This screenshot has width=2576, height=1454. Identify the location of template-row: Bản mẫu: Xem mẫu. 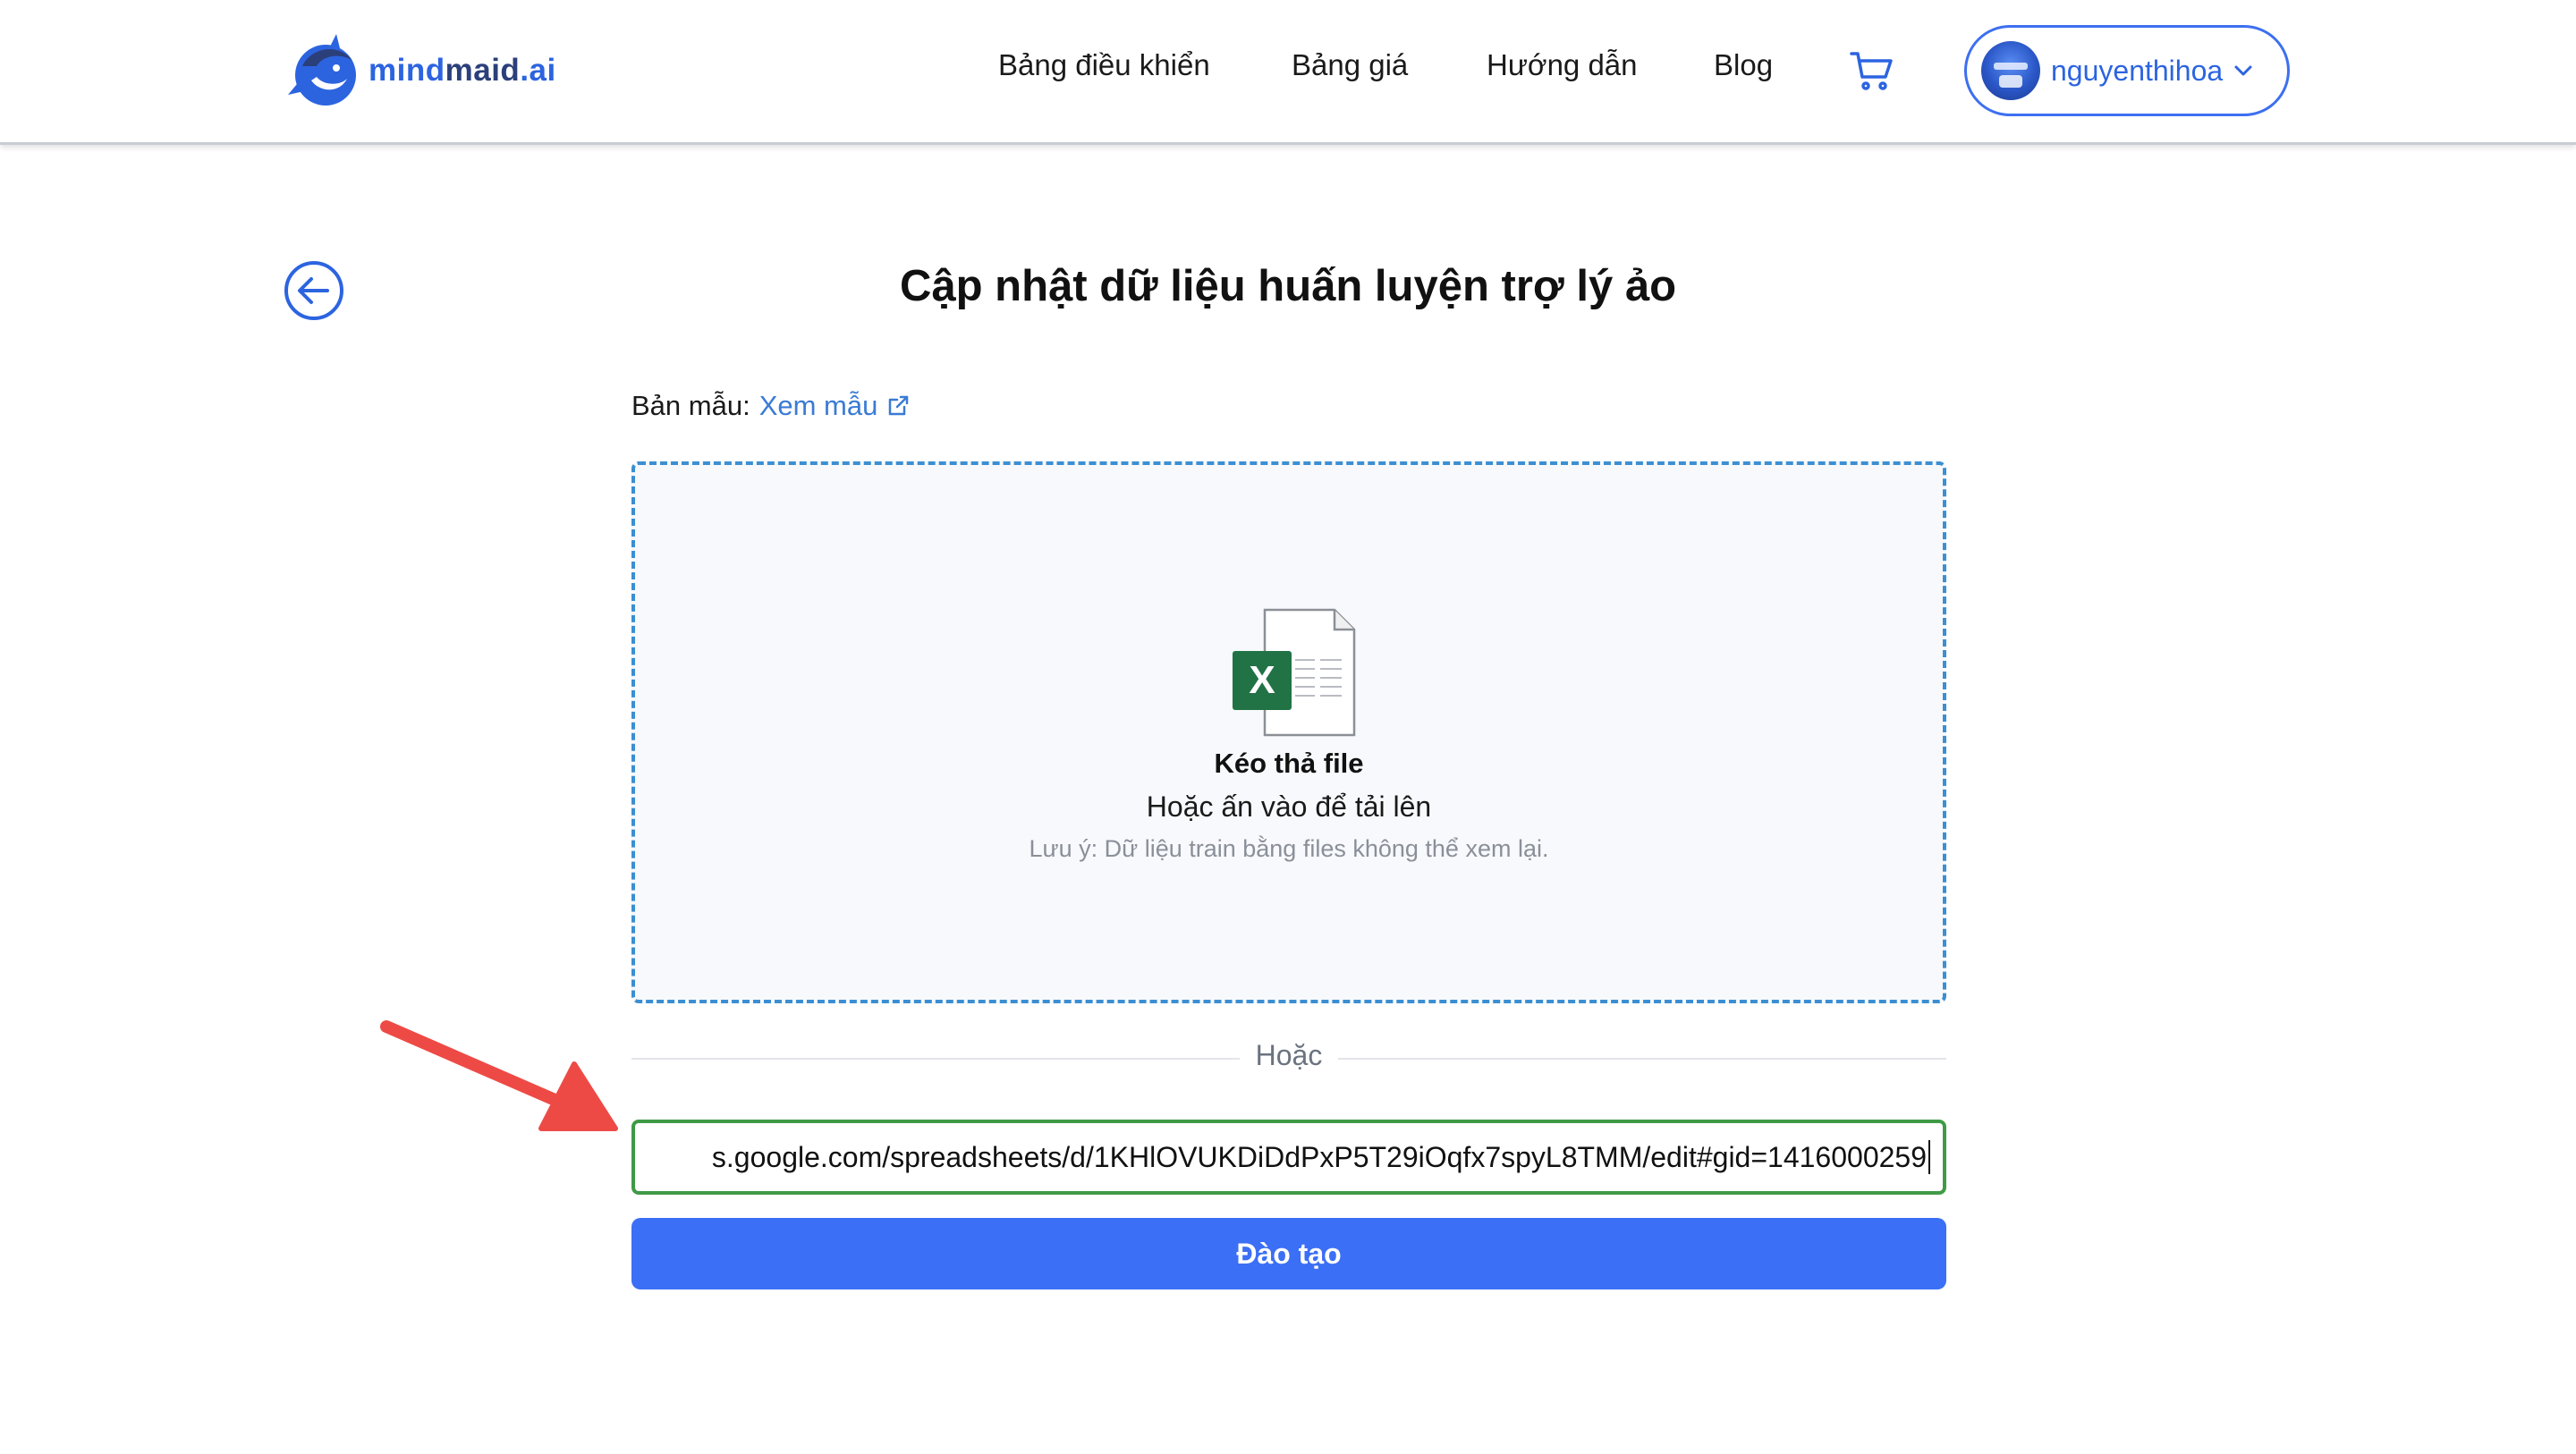
(770, 406).